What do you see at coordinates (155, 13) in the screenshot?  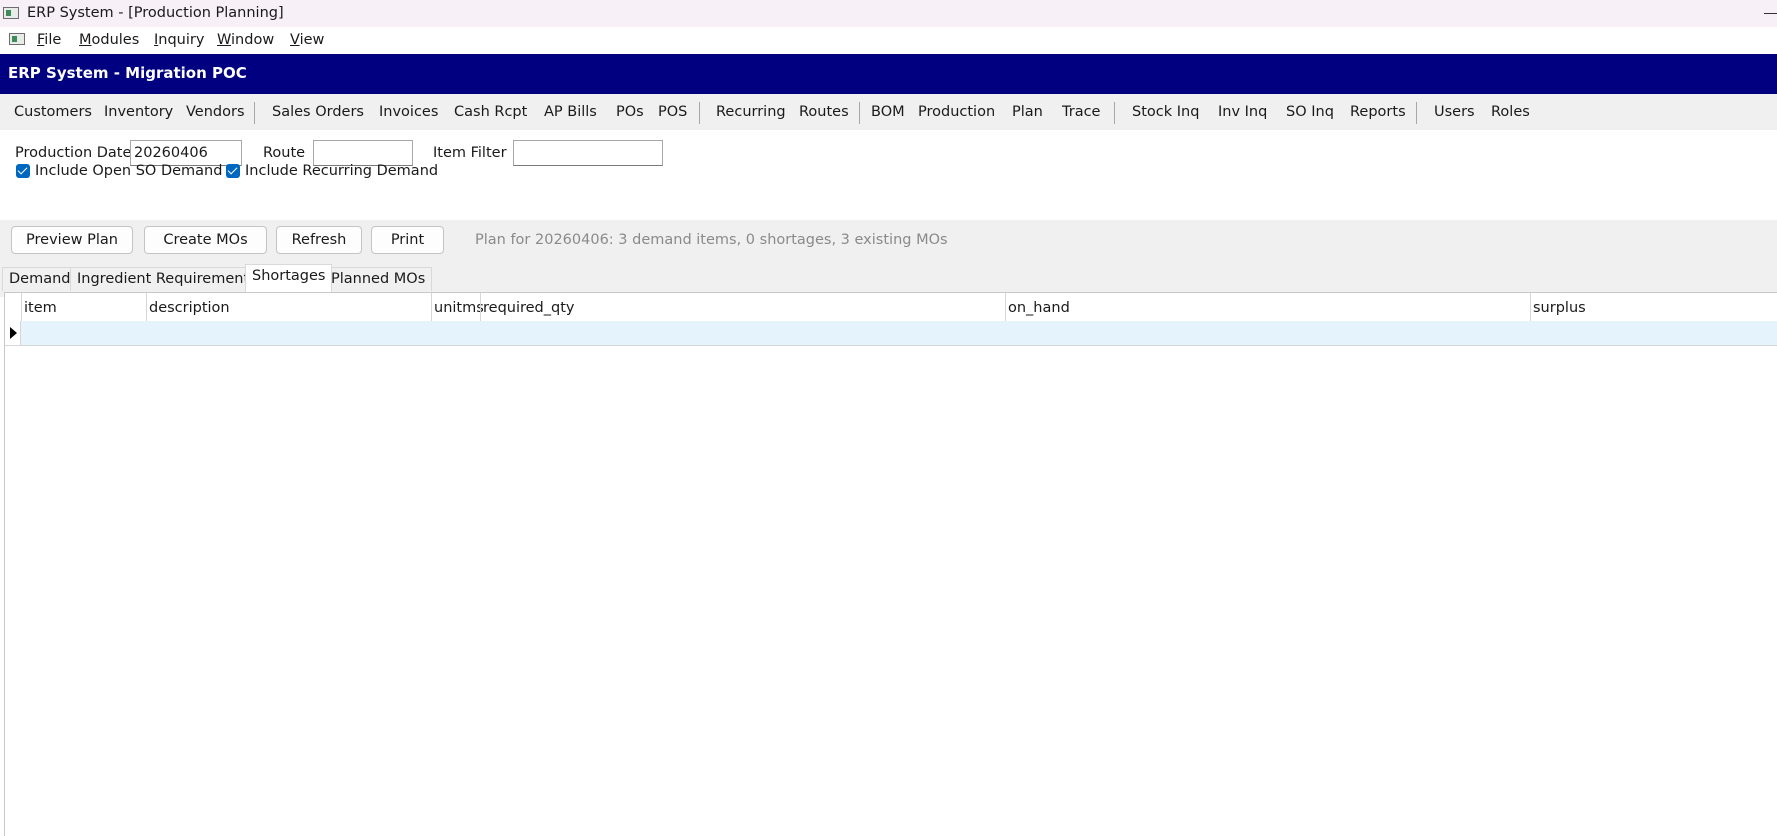 I see `window-title: ERP System - [Production Planning]` at bounding box center [155, 13].